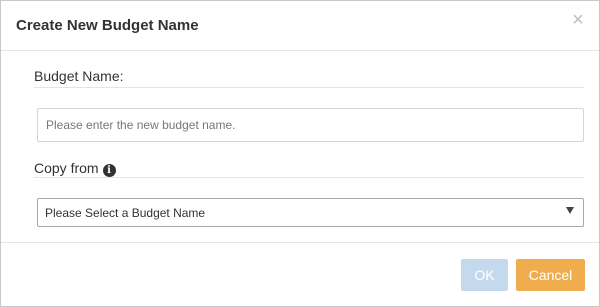  Describe the element at coordinates (550, 275) in the screenshot. I see `cancel-button: Cancel` at that location.